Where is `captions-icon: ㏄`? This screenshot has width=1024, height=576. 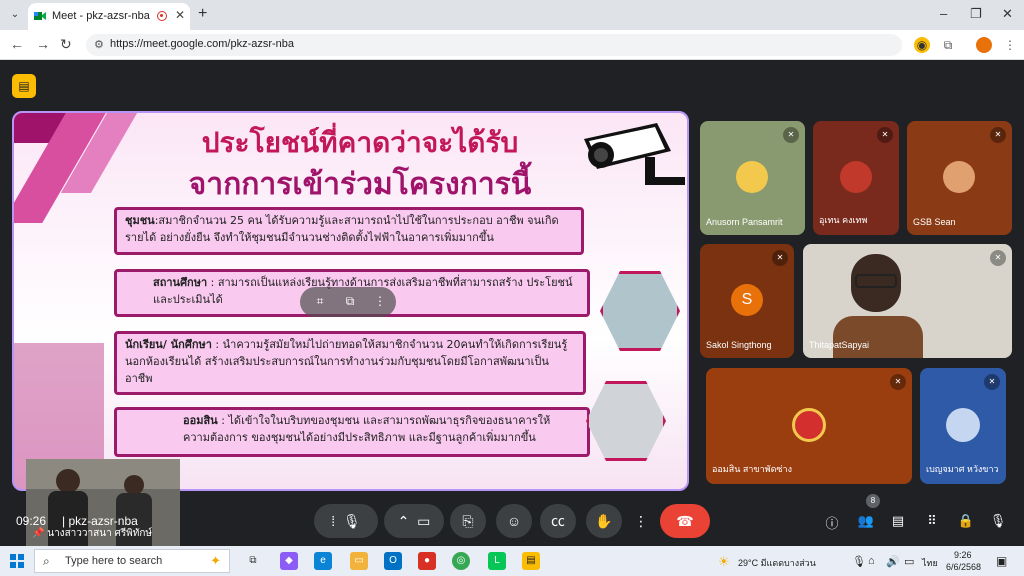 captions-icon: ㏄ is located at coordinates (558, 521).